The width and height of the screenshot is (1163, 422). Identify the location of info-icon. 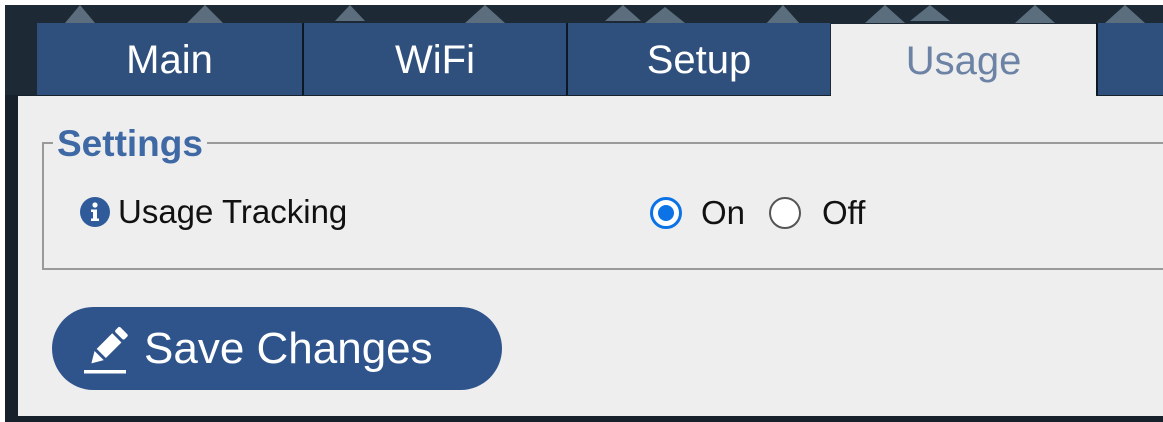
(95, 212).